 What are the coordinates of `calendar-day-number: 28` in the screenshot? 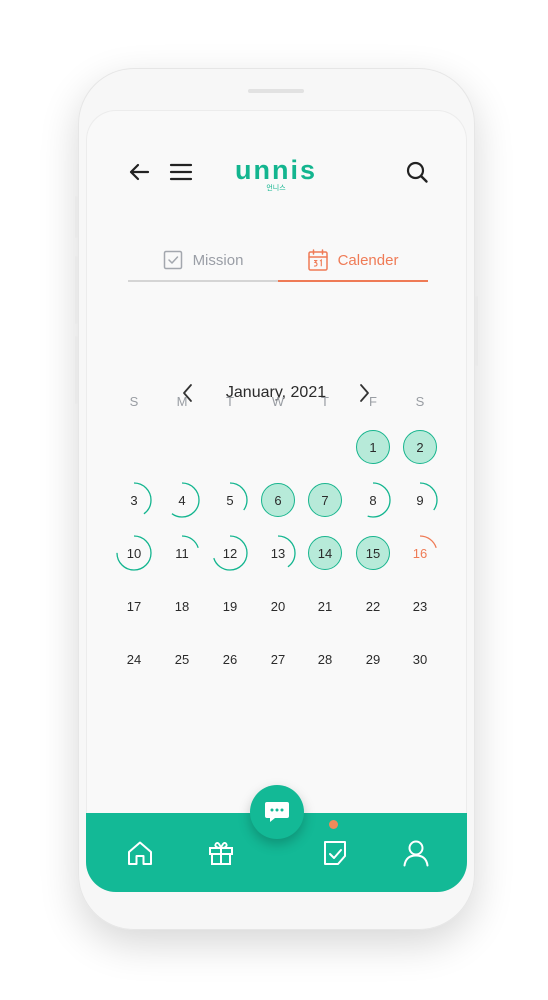 It's located at (325, 659).